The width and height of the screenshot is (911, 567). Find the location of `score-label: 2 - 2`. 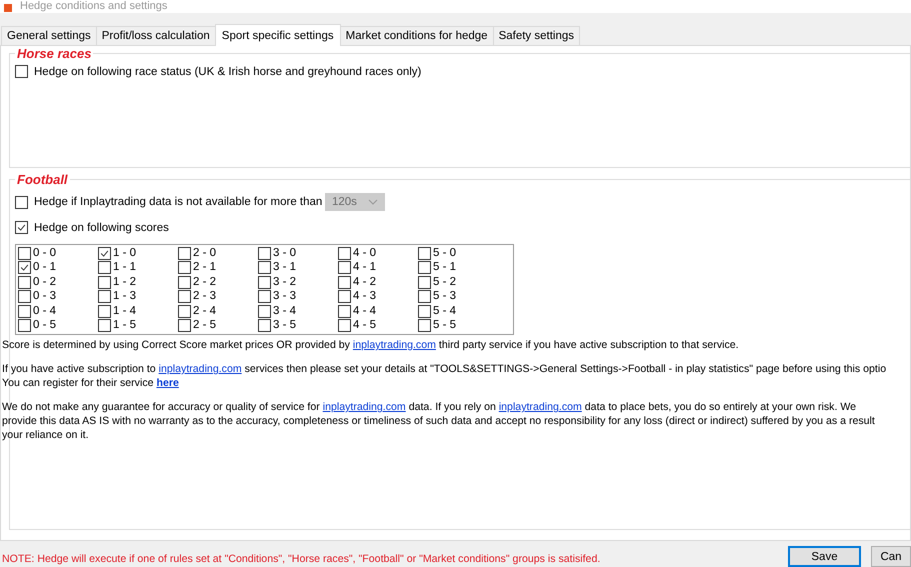

score-label: 2 - 2 is located at coordinates (204, 282).